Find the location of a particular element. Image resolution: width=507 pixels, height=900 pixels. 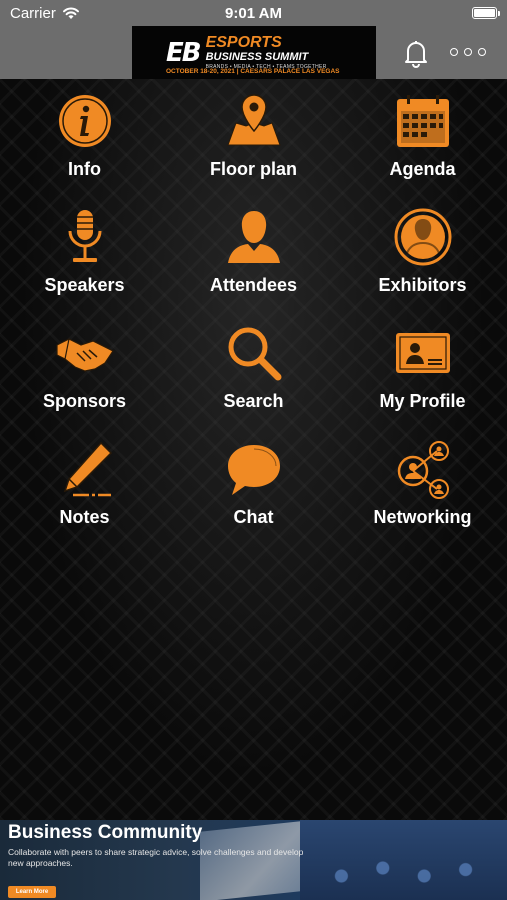

menu-item-label: Attendees is located at coordinates (253, 285).